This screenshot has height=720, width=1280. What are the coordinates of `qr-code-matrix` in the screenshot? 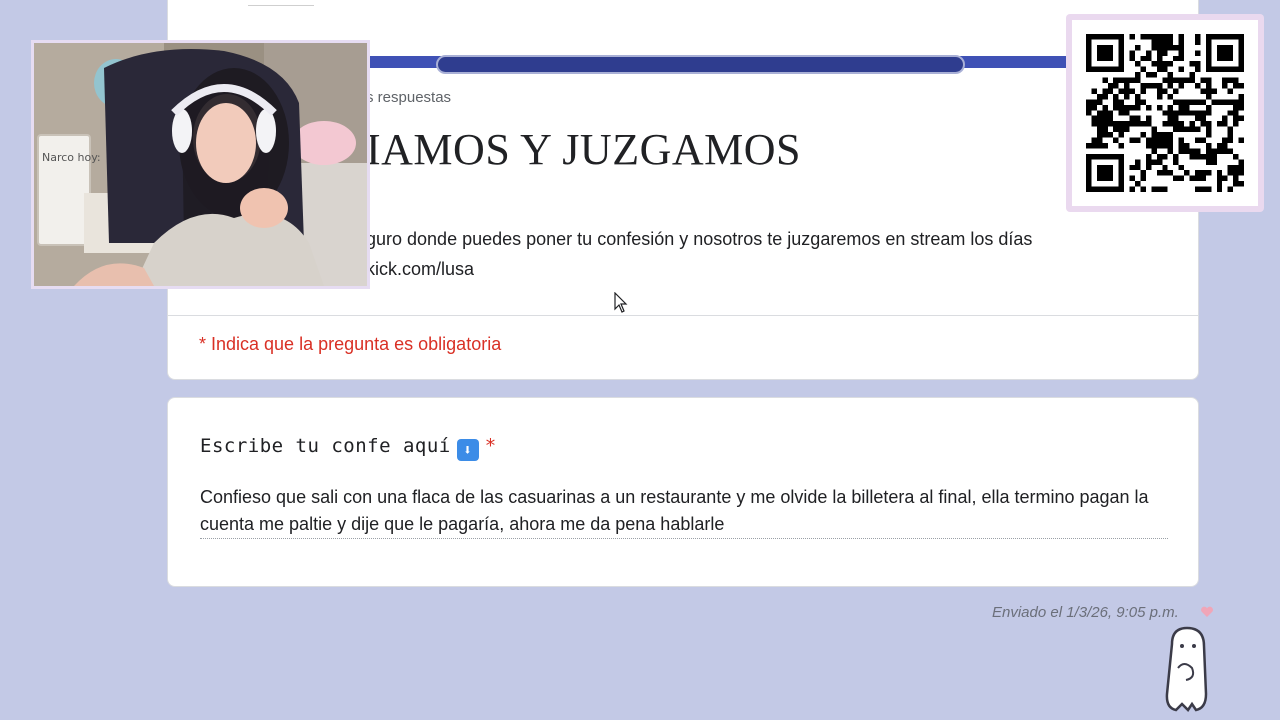 It's located at (1165, 113).